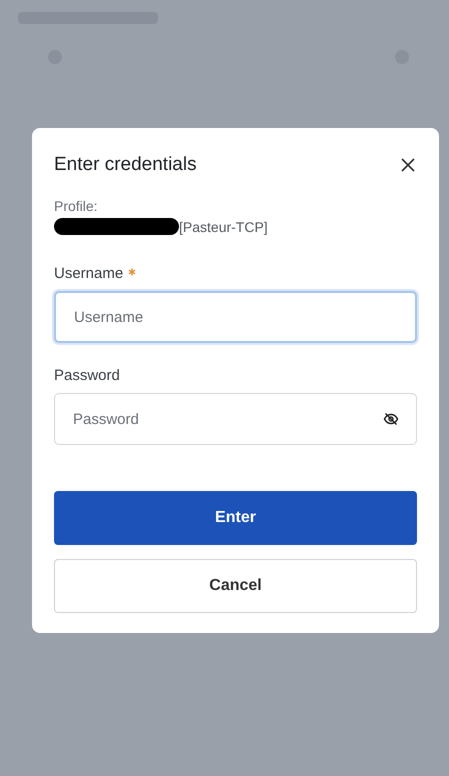  I want to click on field-label: Username, so click(89, 273).